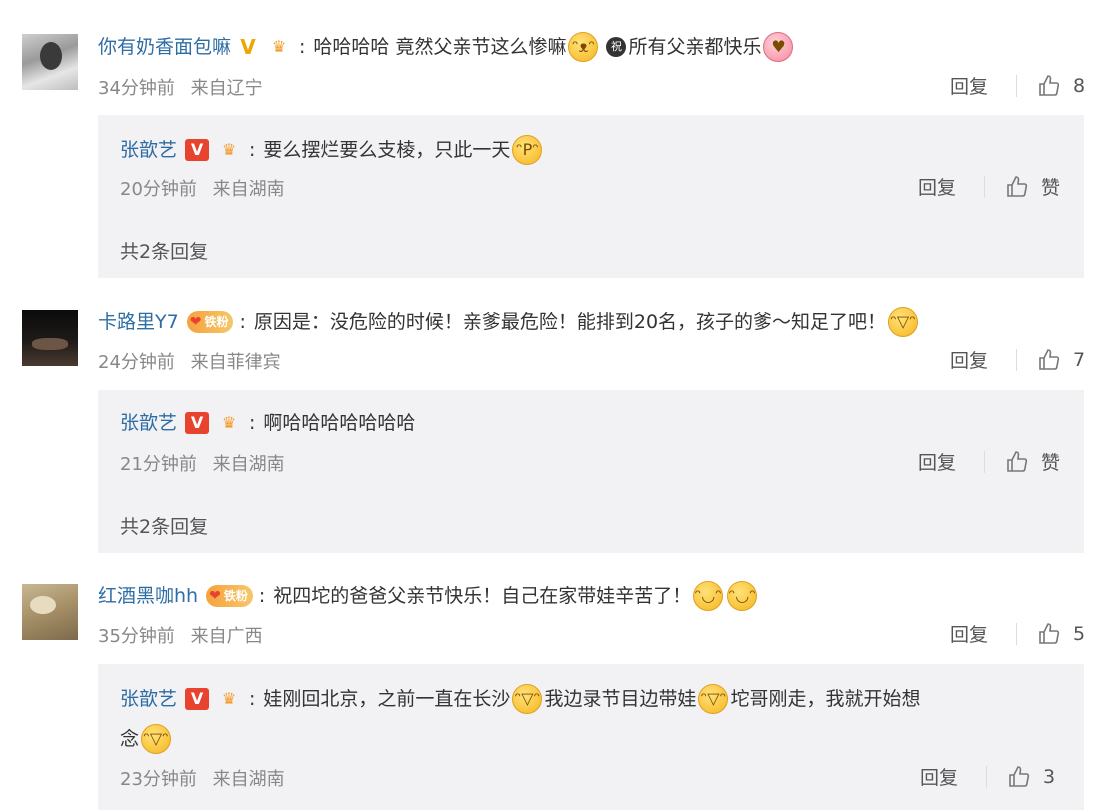  I want to click on comment-meta: 24分钟前 来自菲律宾, so click(189, 361).